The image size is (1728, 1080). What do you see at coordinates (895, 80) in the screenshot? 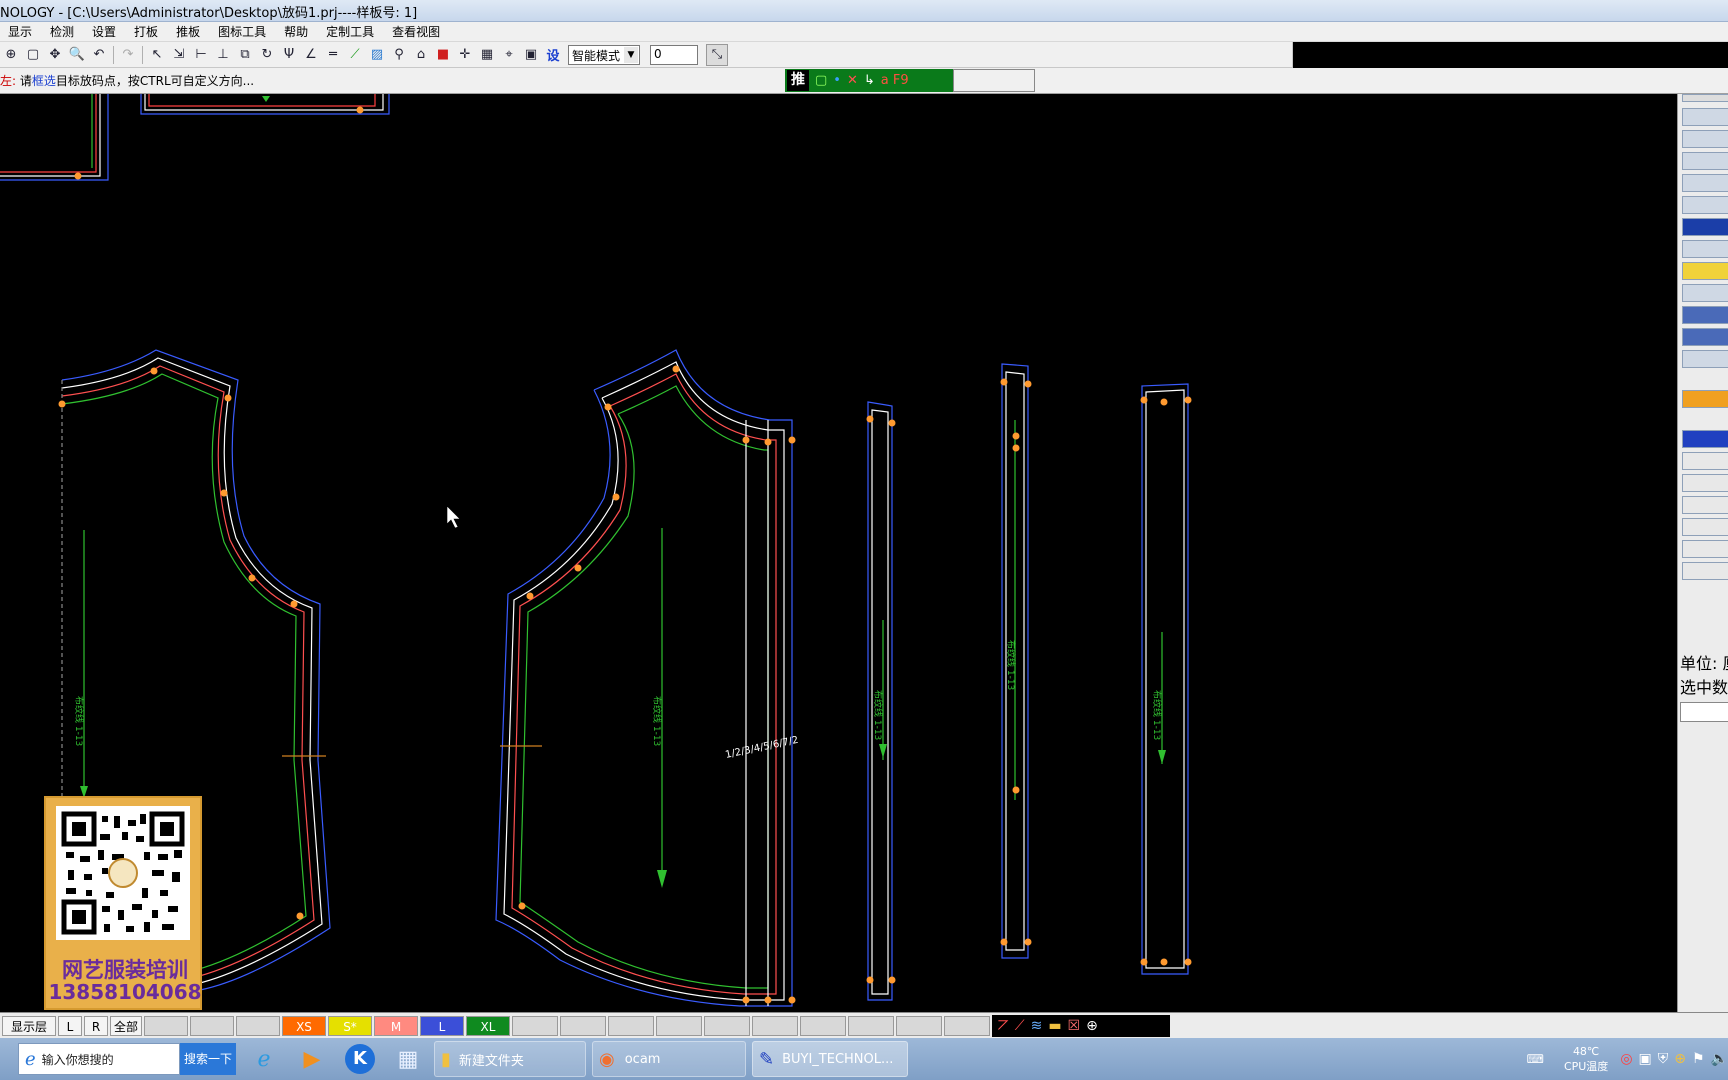
I see `f9-shortcut: a F9` at bounding box center [895, 80].